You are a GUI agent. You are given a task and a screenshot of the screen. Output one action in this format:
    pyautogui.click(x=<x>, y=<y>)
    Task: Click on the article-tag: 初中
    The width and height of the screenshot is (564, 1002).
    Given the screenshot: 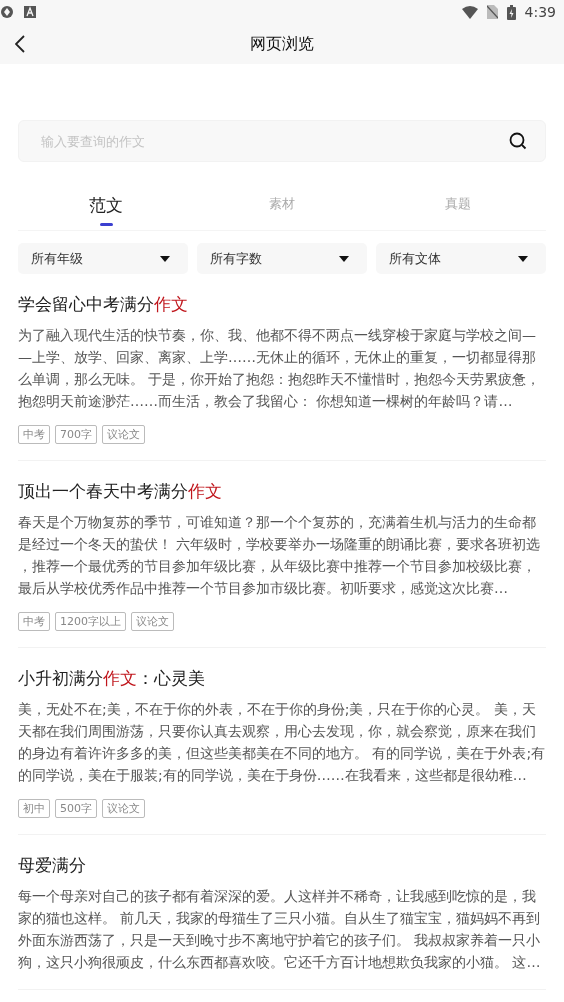 What is the action you would take?
    pyautogui.click(x=34, y=808)
    